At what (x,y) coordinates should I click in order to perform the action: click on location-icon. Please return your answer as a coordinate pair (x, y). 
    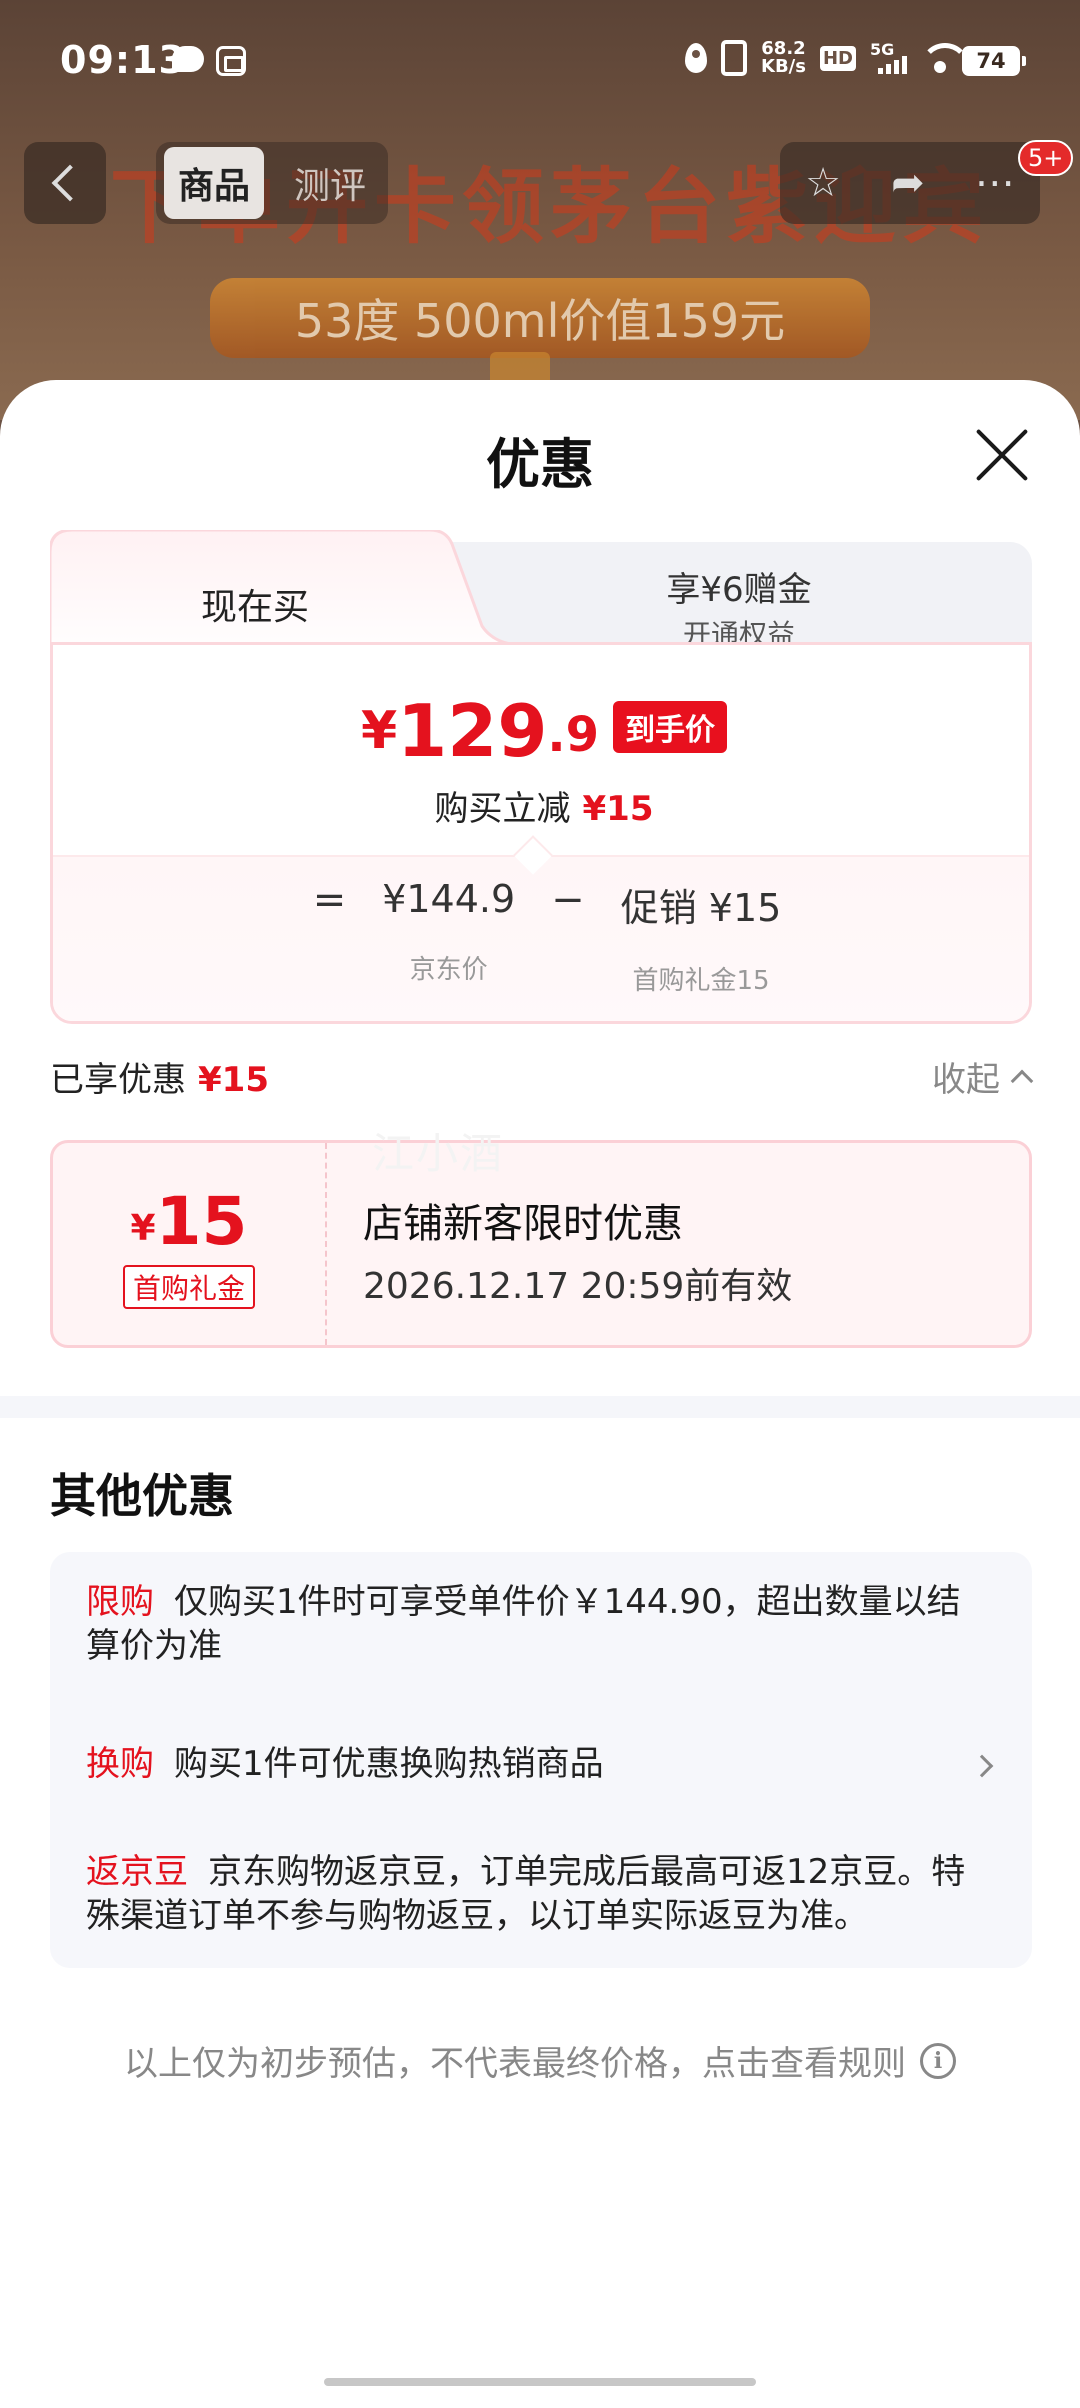
    Looking at the image, I should click on (696, 58).